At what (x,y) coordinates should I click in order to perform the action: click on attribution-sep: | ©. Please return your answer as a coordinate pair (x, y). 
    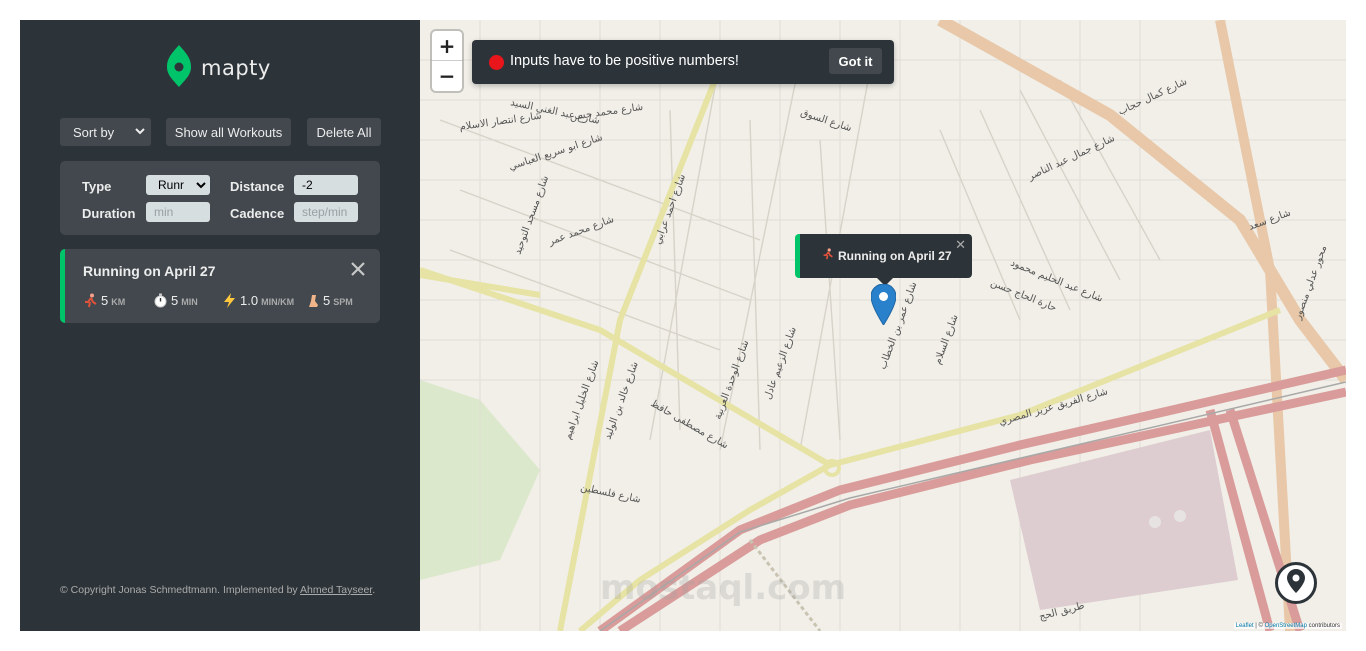
    Looking at the image, I should click on (1259, 626).